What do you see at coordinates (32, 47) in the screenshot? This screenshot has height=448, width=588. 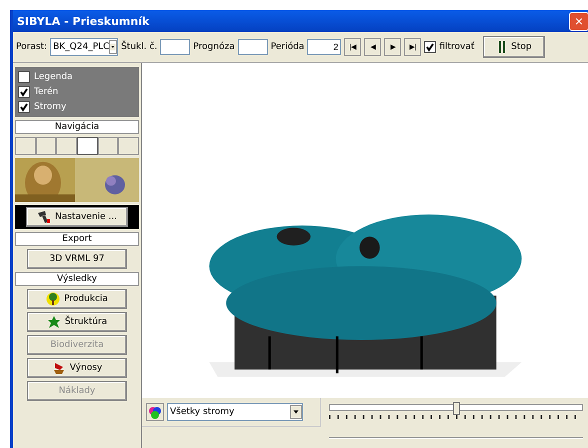 I see `stand-label: Porast:` at bounding box center [32, 47].